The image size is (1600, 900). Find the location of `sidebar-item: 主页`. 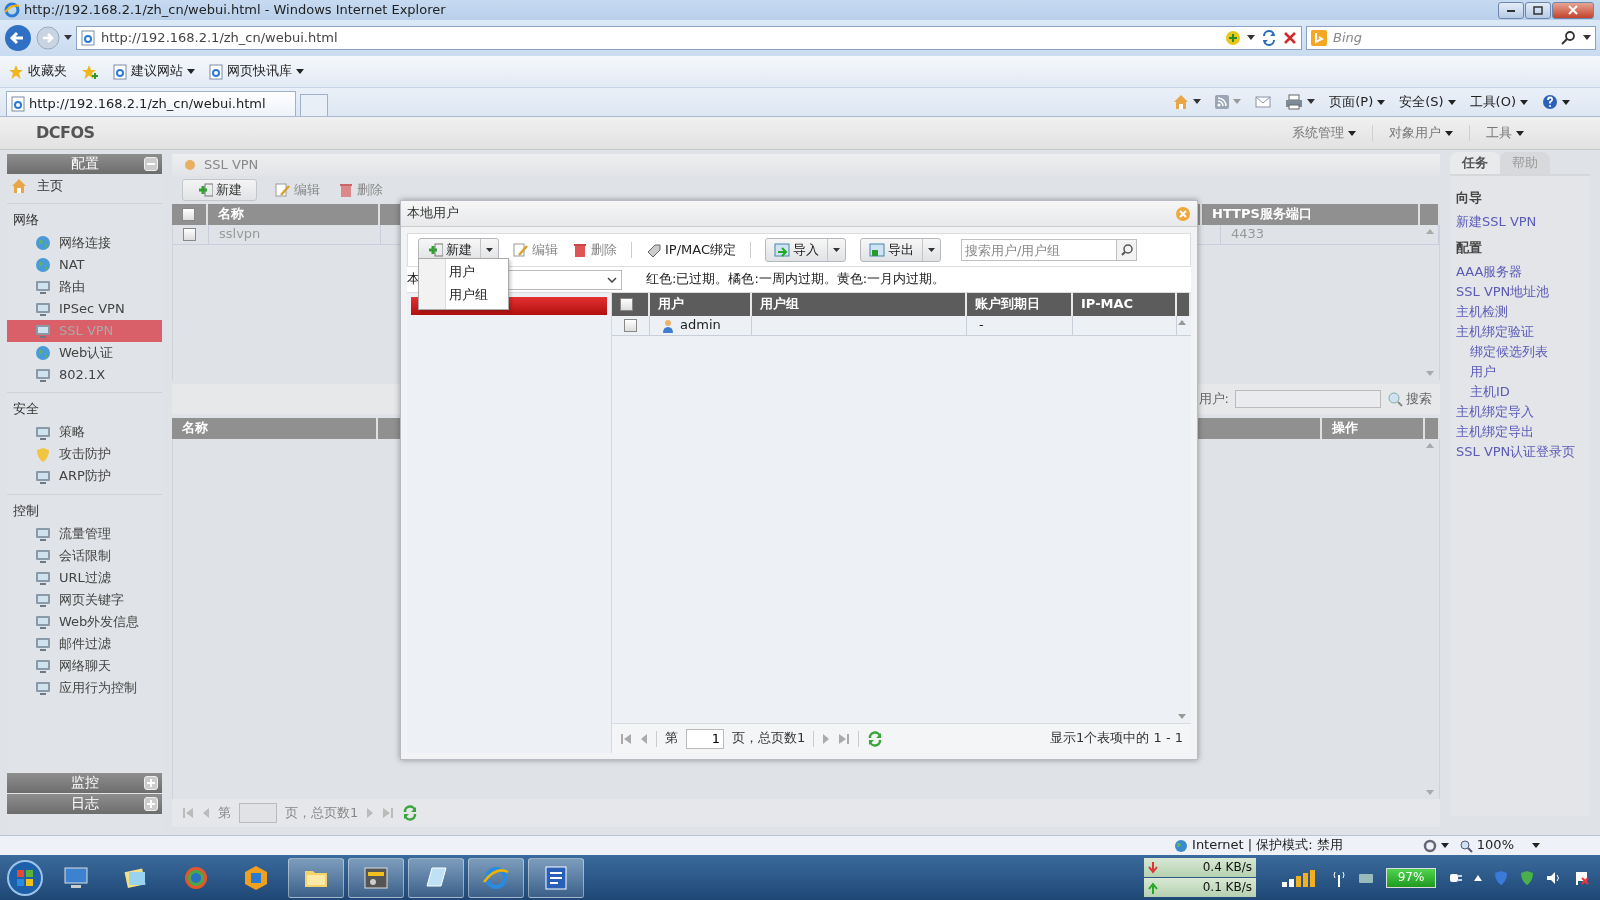

sidebar-item: 主页 is located at coordinates (84, 186).